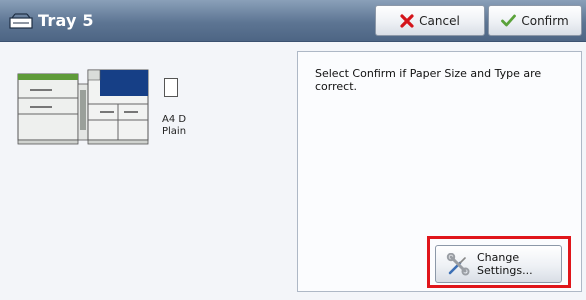 Image resolution: width=586 pixels, height=300 pixels. I want to click on confirm-button: Confirm, so click(535, 20).